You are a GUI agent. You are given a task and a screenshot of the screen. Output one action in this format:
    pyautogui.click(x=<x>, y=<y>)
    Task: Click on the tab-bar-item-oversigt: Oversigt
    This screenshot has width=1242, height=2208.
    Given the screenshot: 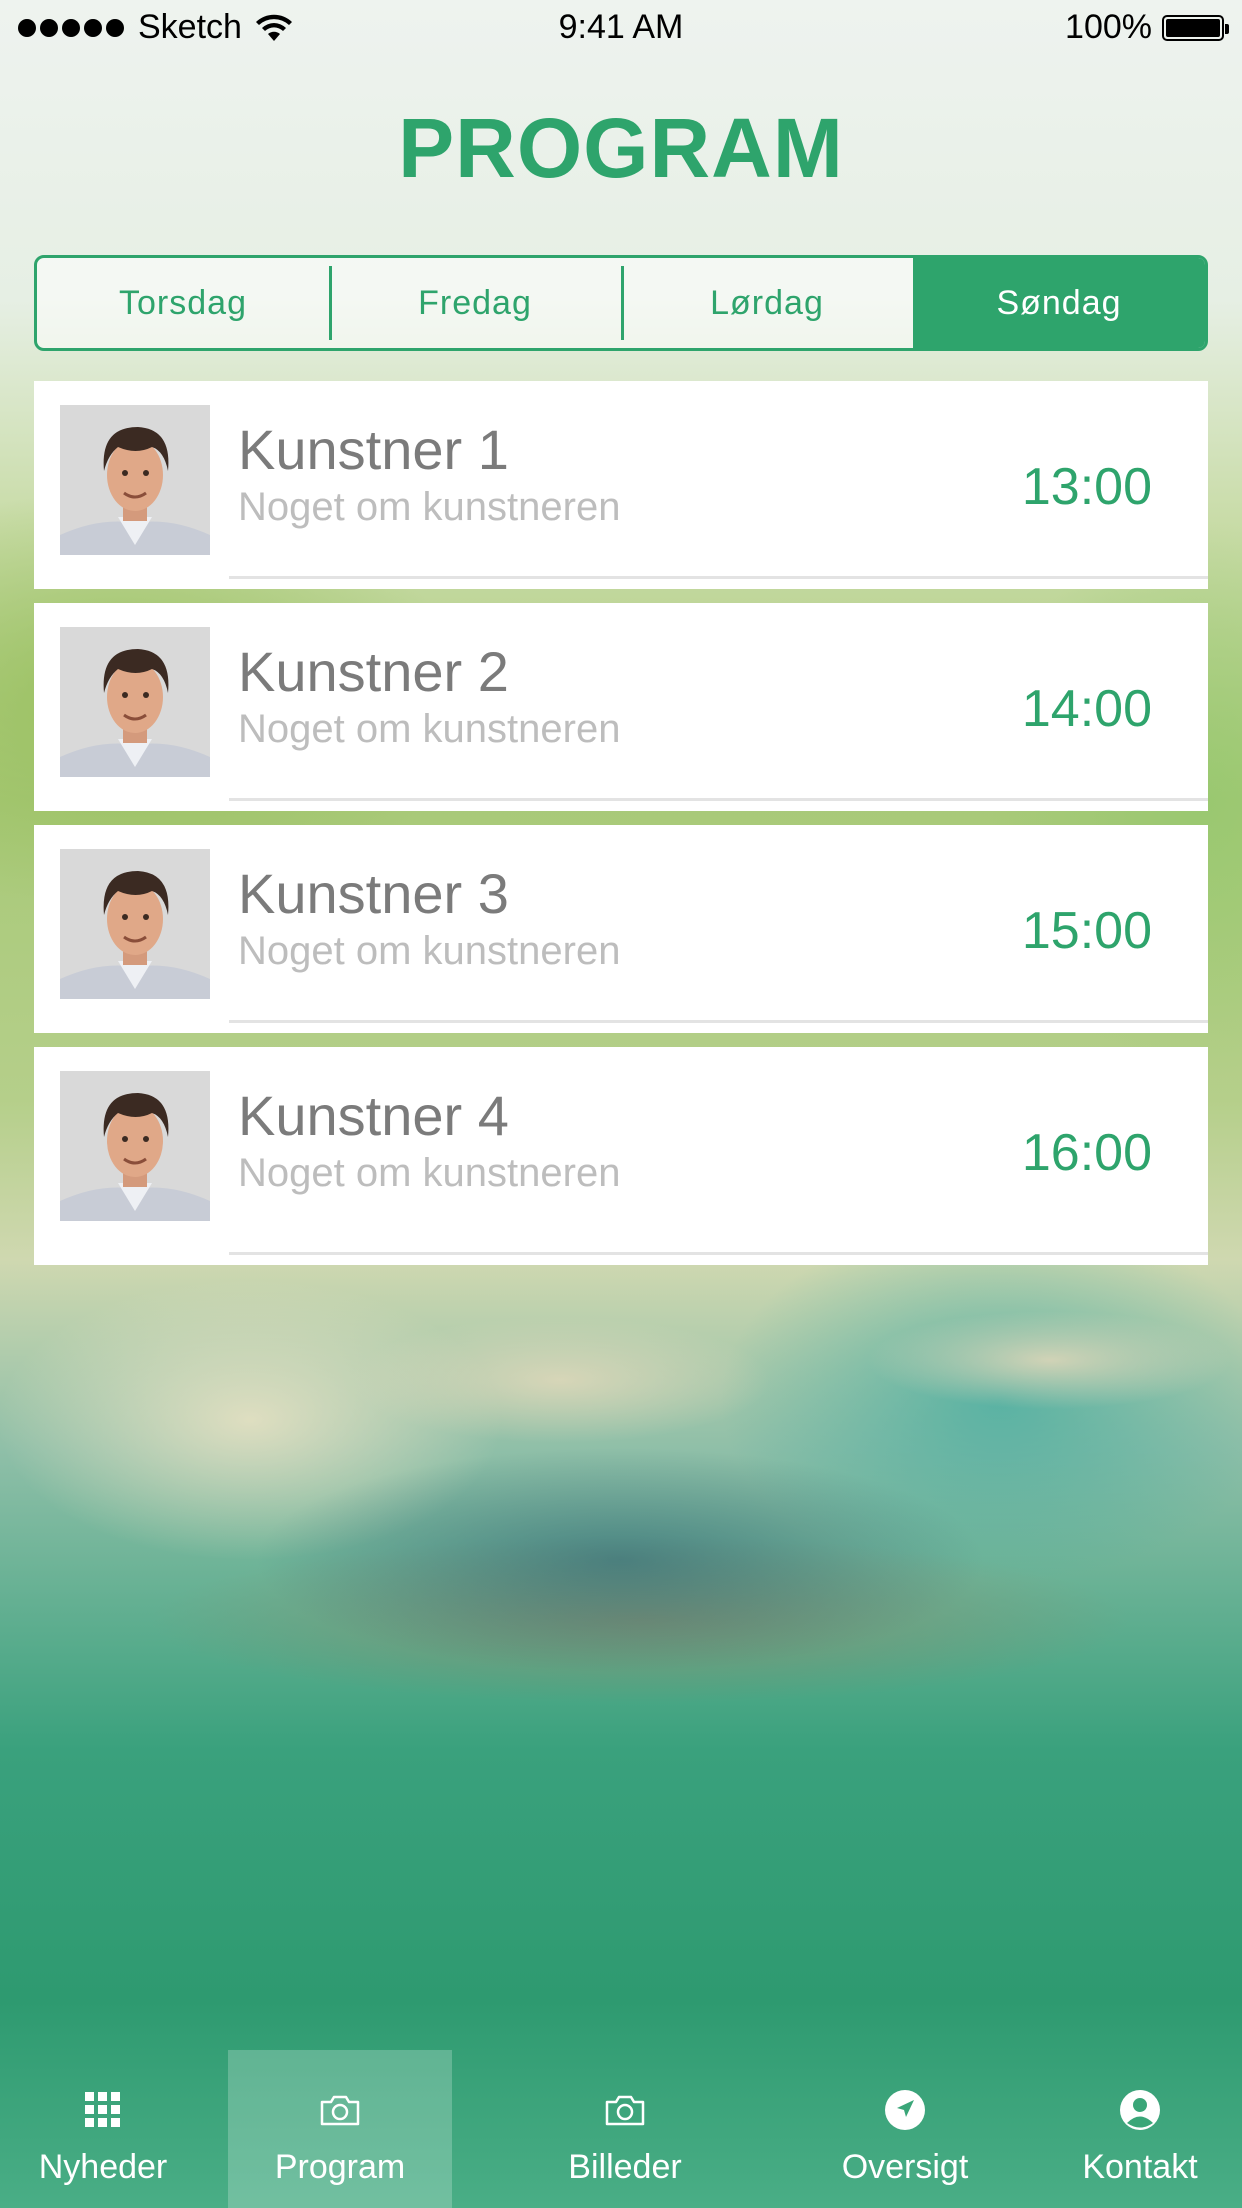 What is the action you would take?
    pyautogui.click(x=905, y=2129)
    